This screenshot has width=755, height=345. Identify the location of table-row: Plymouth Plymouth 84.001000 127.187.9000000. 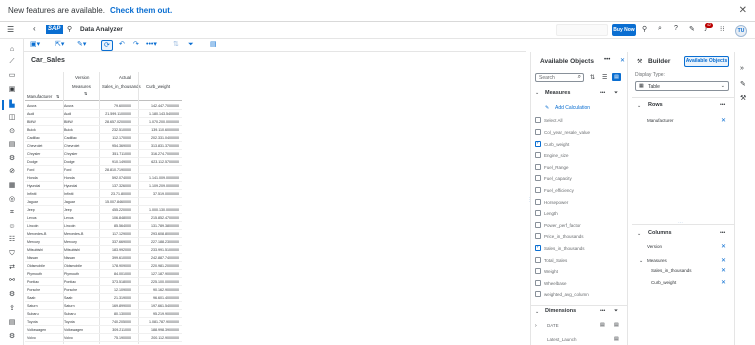
(103, 275).